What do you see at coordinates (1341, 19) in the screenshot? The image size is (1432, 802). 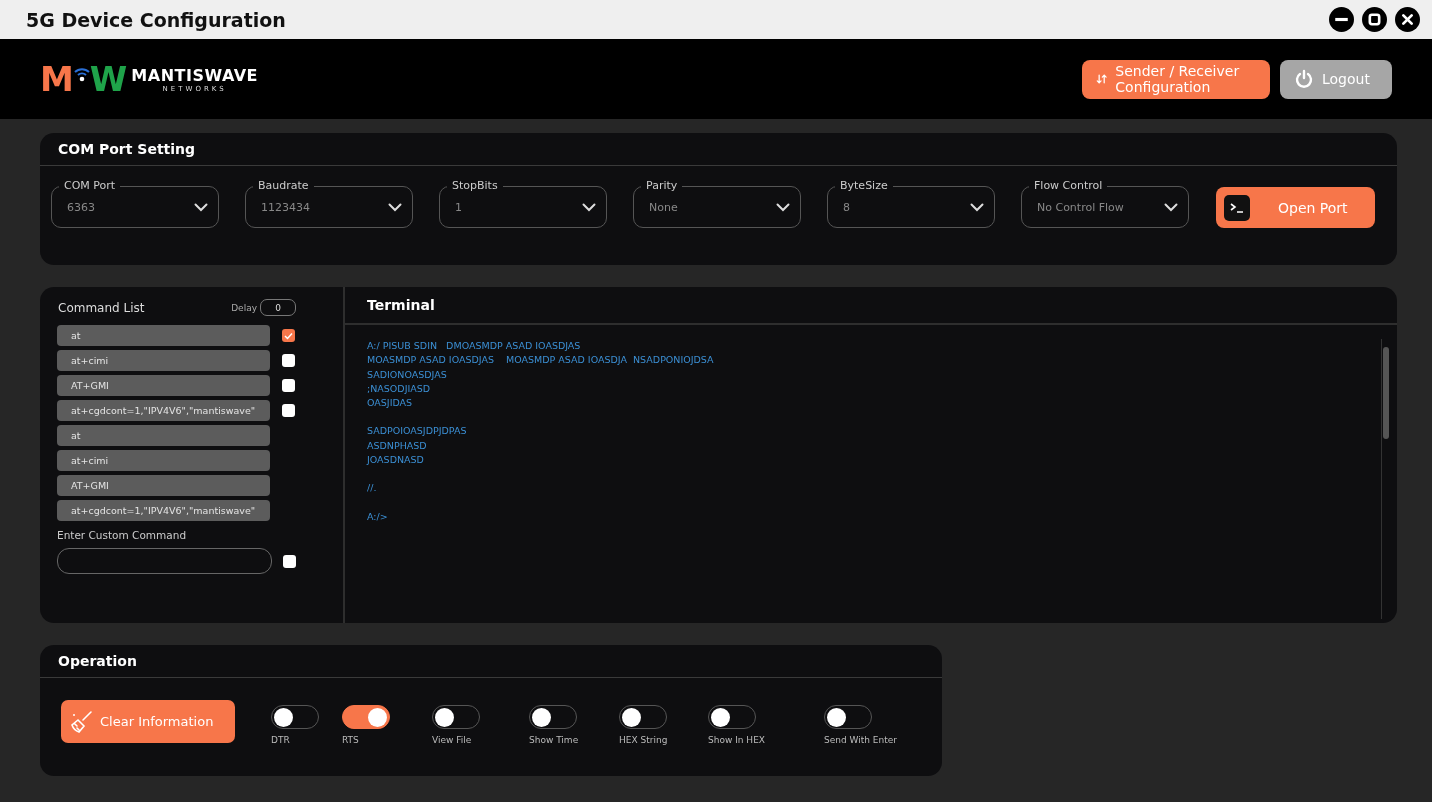 I see `minimize-icon` at bounding box center [1341, 19].